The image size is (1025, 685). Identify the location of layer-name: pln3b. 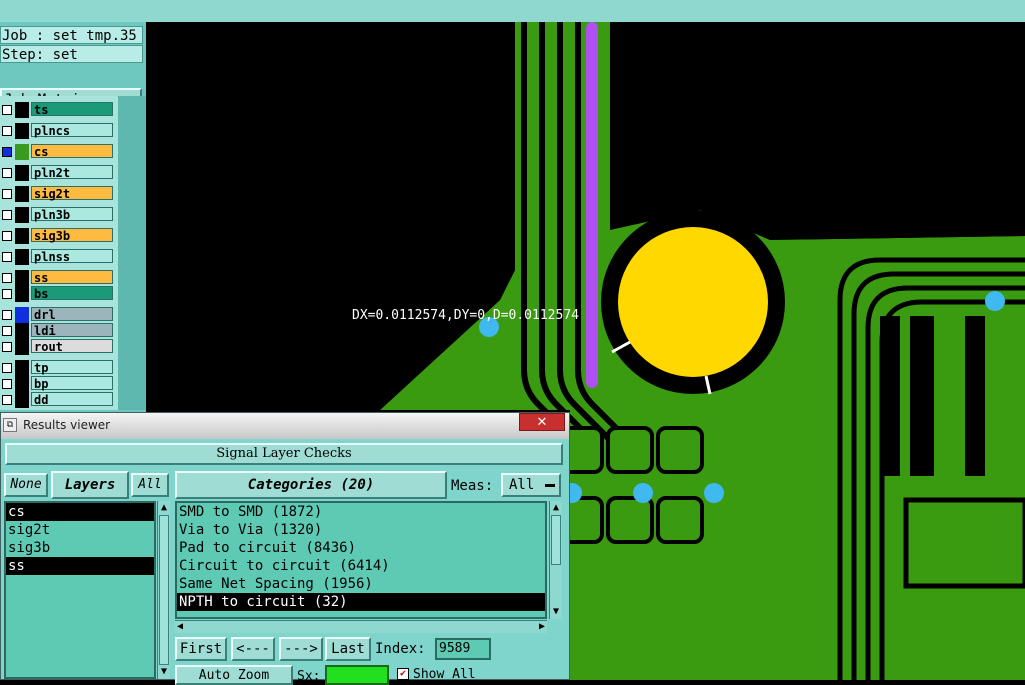
(72, 214).